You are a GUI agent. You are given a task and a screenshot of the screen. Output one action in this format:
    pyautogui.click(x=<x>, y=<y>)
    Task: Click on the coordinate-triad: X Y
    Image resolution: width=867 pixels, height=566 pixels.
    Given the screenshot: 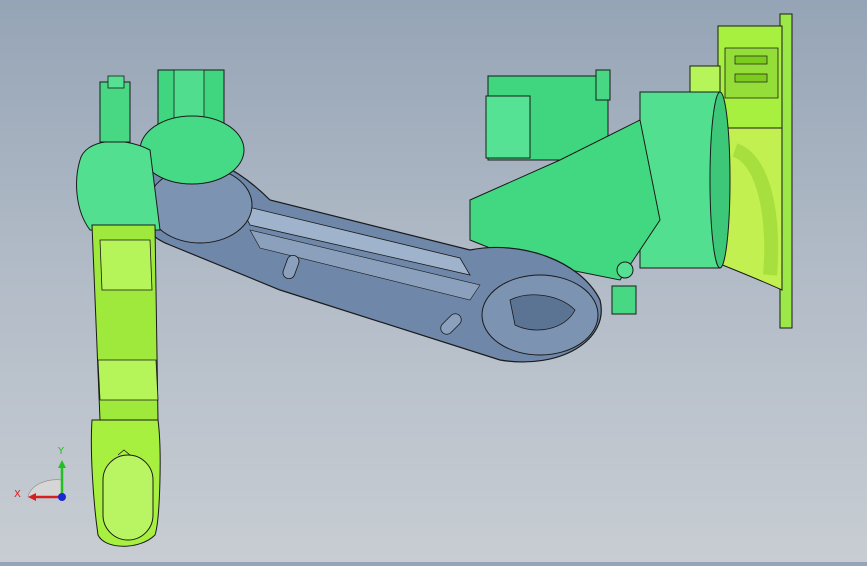 What is the action you would take?
    pyautogui.click(x=40, y=473)
    